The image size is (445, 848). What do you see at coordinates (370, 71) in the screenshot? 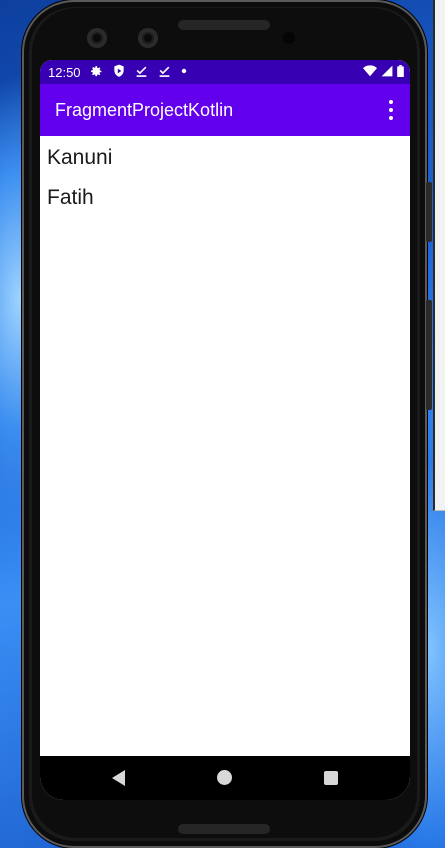
I see `wifi-icon` at bounding box center [370, 71].